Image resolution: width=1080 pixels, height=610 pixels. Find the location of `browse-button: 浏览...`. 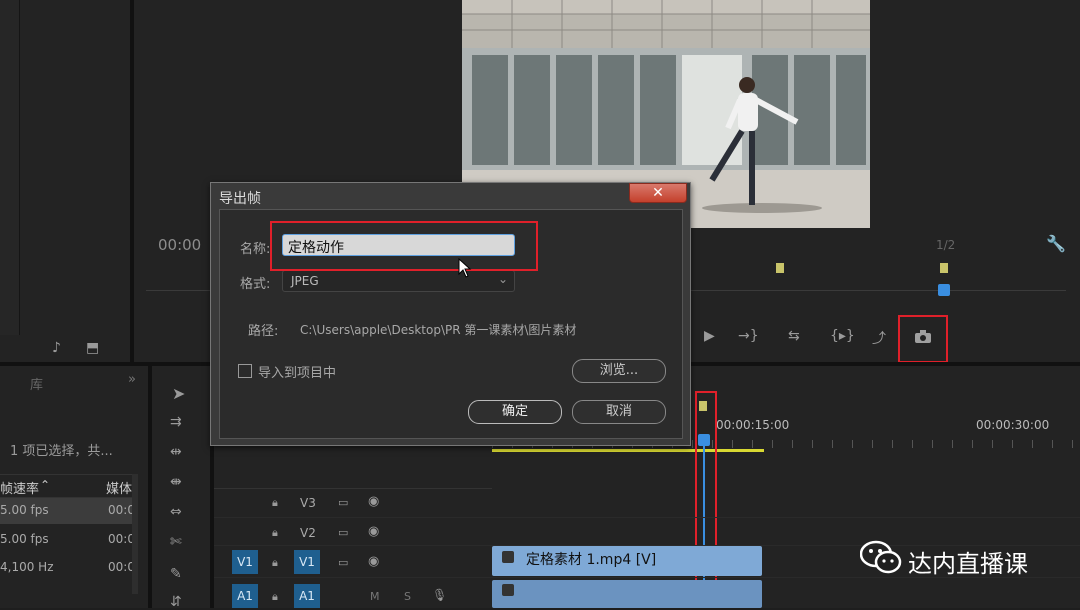

browse-button: 浏览... is located at coordinates (619, 371).